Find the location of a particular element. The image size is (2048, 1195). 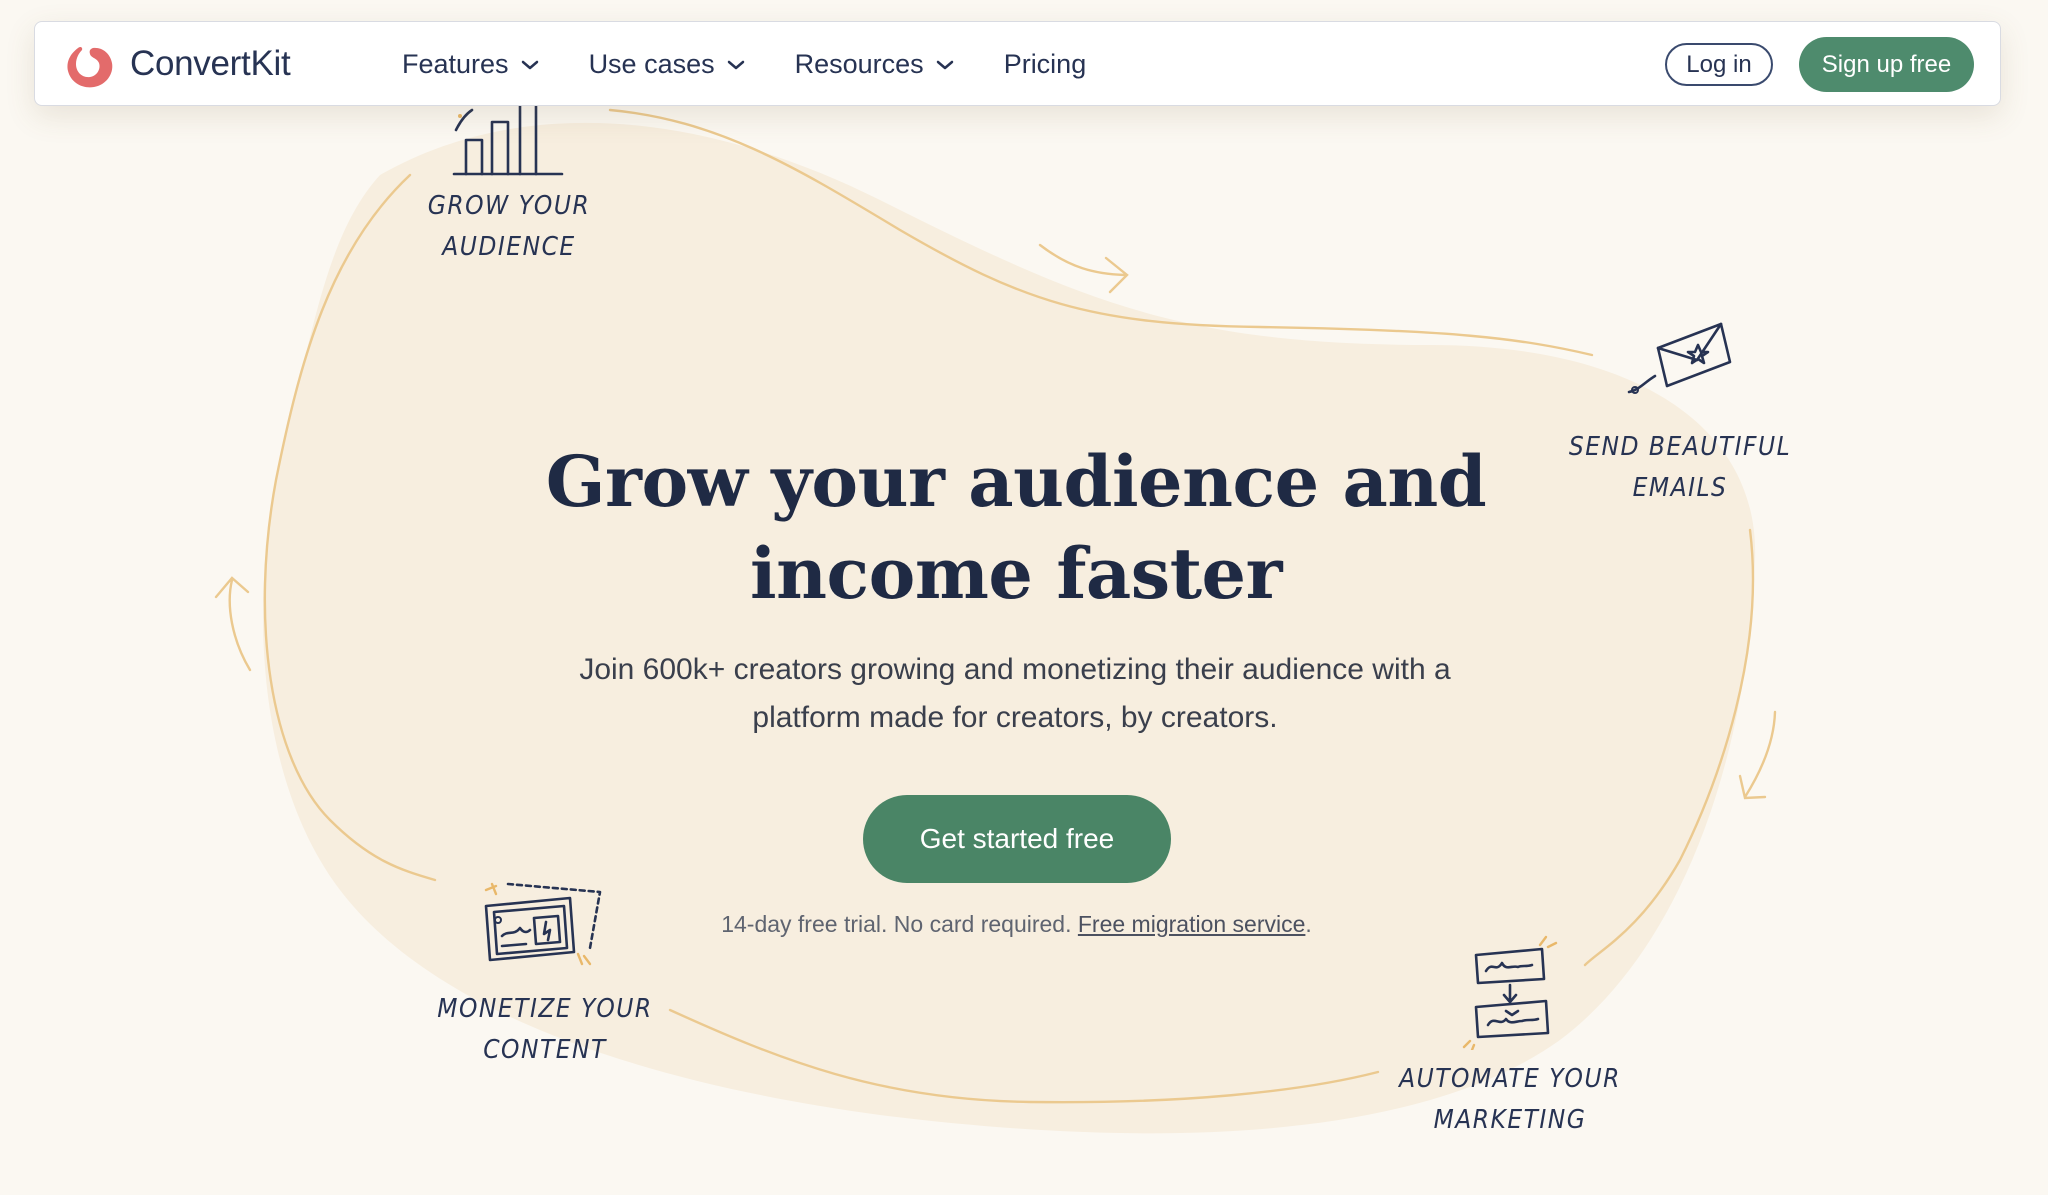

feature-label-line: AUTOMATE YOUR is located at coordinates (1510, 1079).